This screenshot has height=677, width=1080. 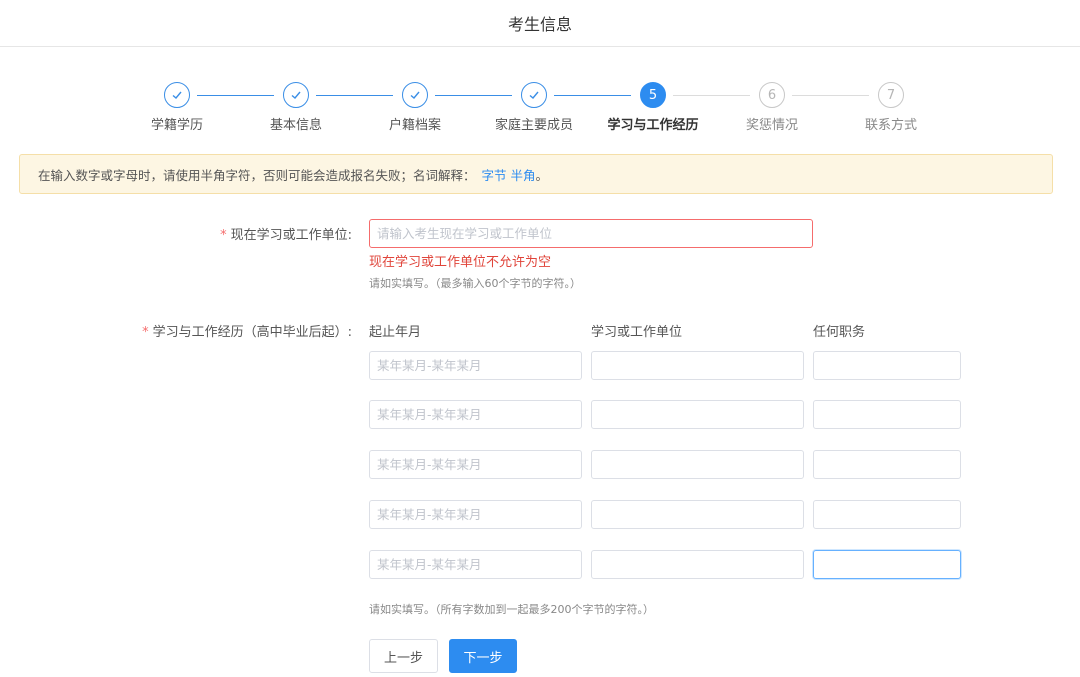 I want to click on column-position: 任何职务, so click(x=839, y=332).